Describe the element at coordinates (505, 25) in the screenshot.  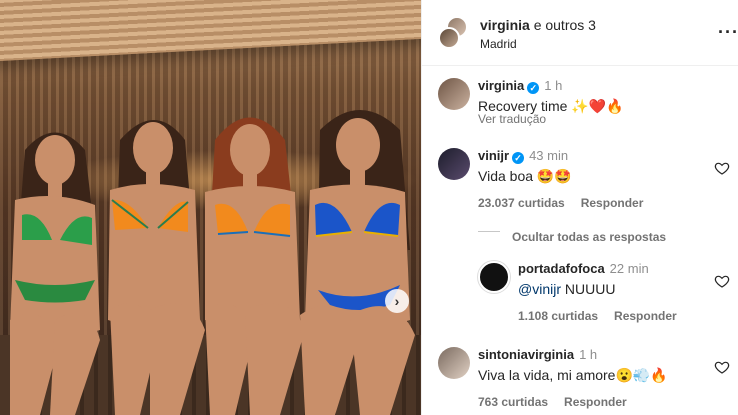
I see `post-author: virginia` at that location.